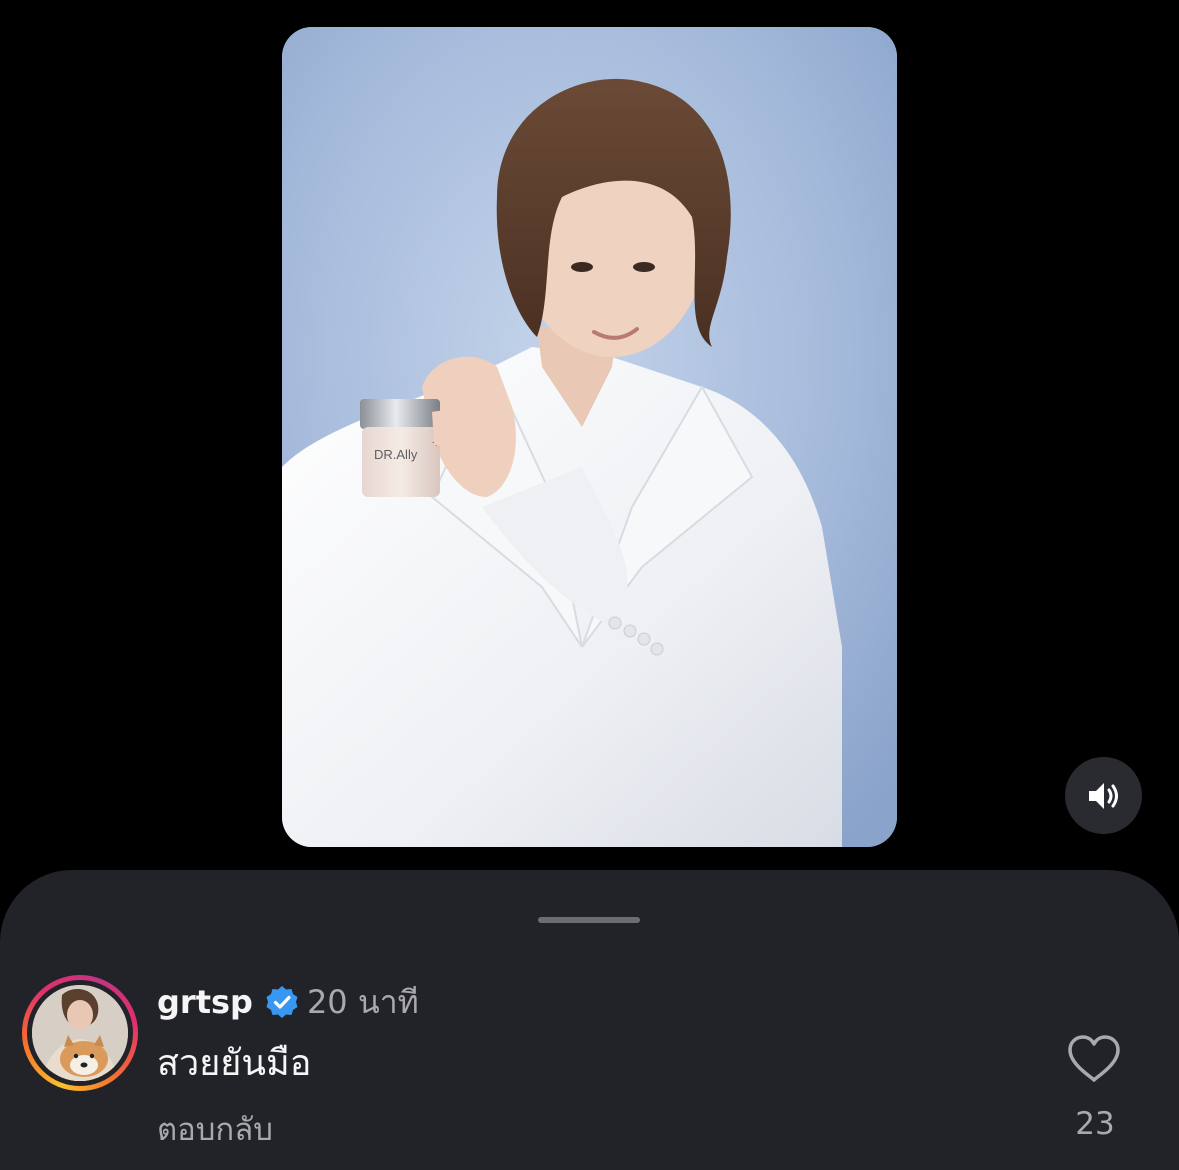 The width and height of the screenshot is (1179, 1170). I want to click on speaker-volume-icon, so click(1103, 795).